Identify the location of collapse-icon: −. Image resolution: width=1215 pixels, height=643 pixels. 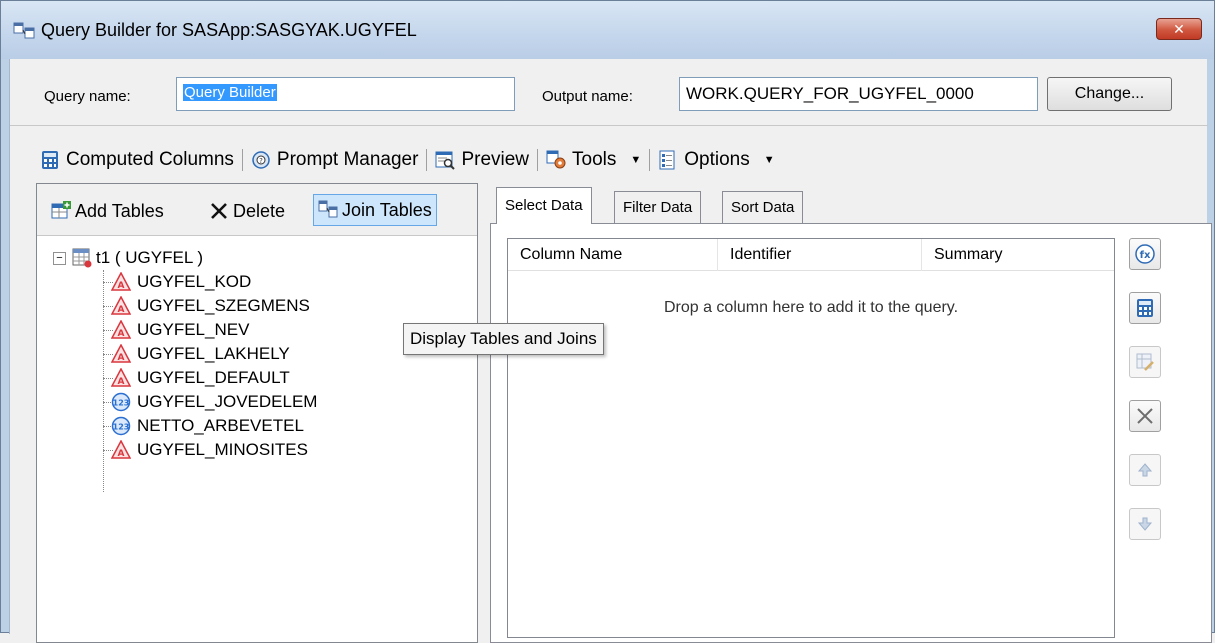
(59, 258).